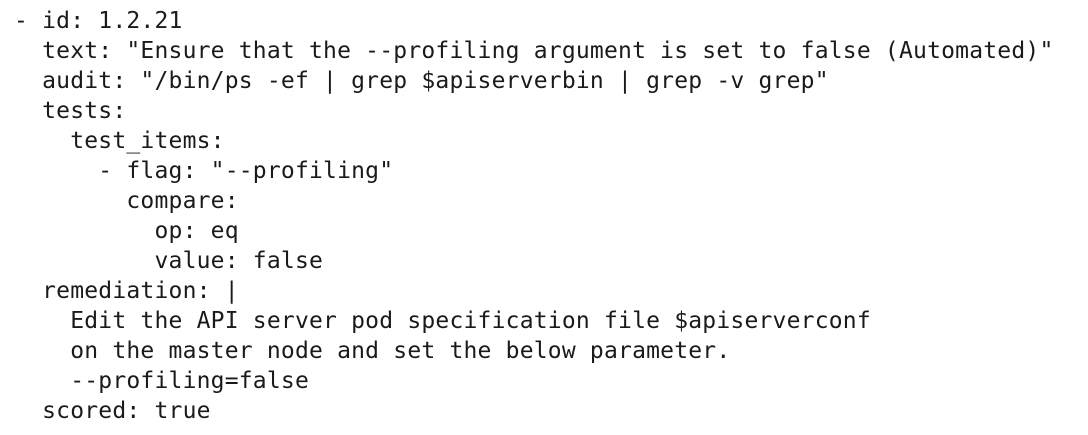 The height and width of the screenshot is (435, 1088). I want to click on code-line-test-items: test_items:, so click(119, 141).